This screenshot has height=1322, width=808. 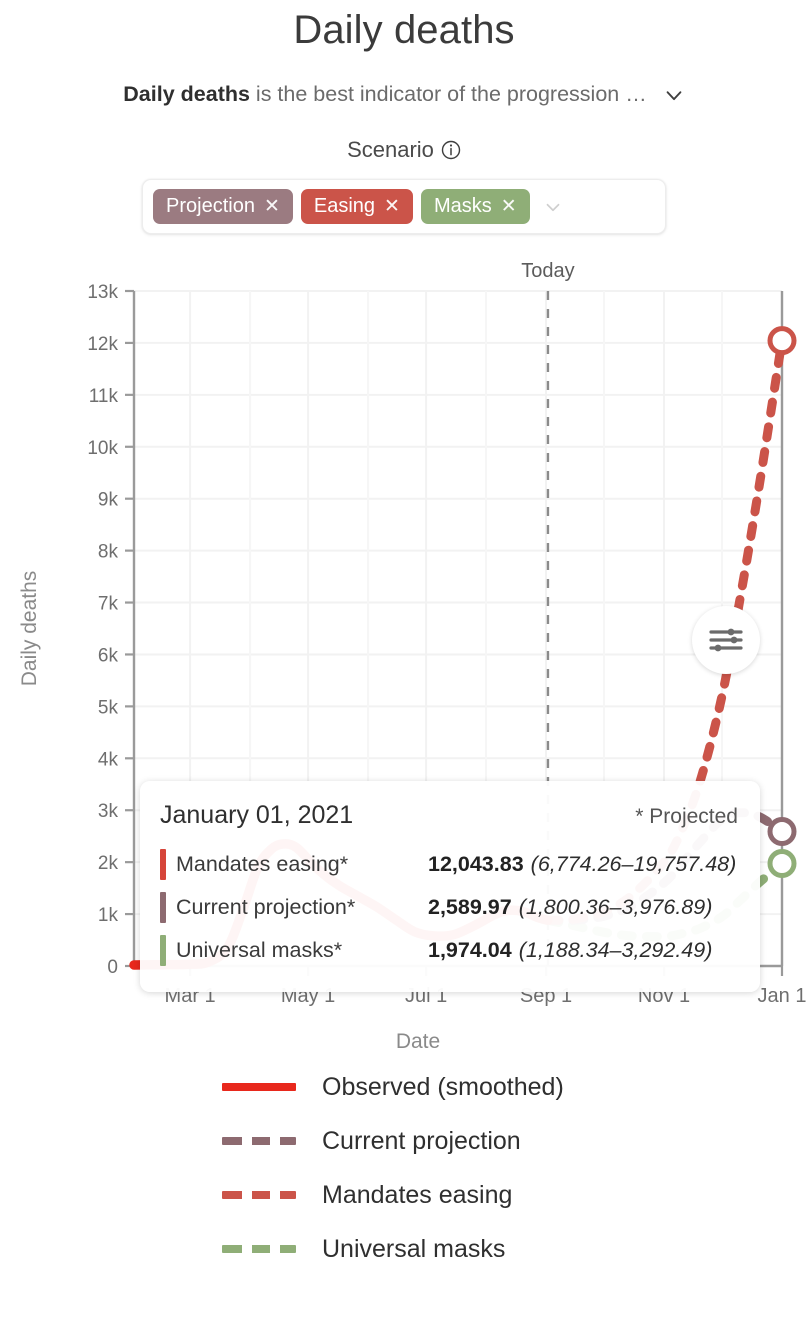 I want to click on scenario-chip-masks: Masks ✕, so click(x=475, y=206).